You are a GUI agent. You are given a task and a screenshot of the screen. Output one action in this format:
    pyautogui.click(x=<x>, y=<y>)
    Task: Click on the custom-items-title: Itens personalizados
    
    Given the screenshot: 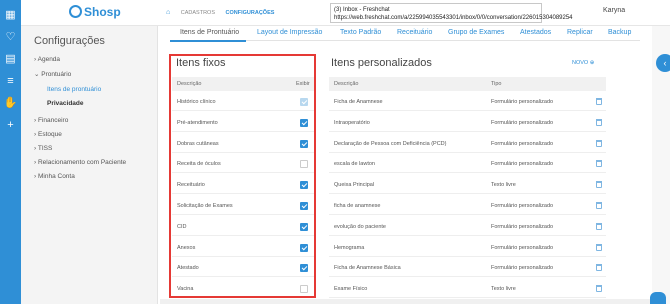 What is the action you would take?
    pyautogui.click(x=381, y=63)
    